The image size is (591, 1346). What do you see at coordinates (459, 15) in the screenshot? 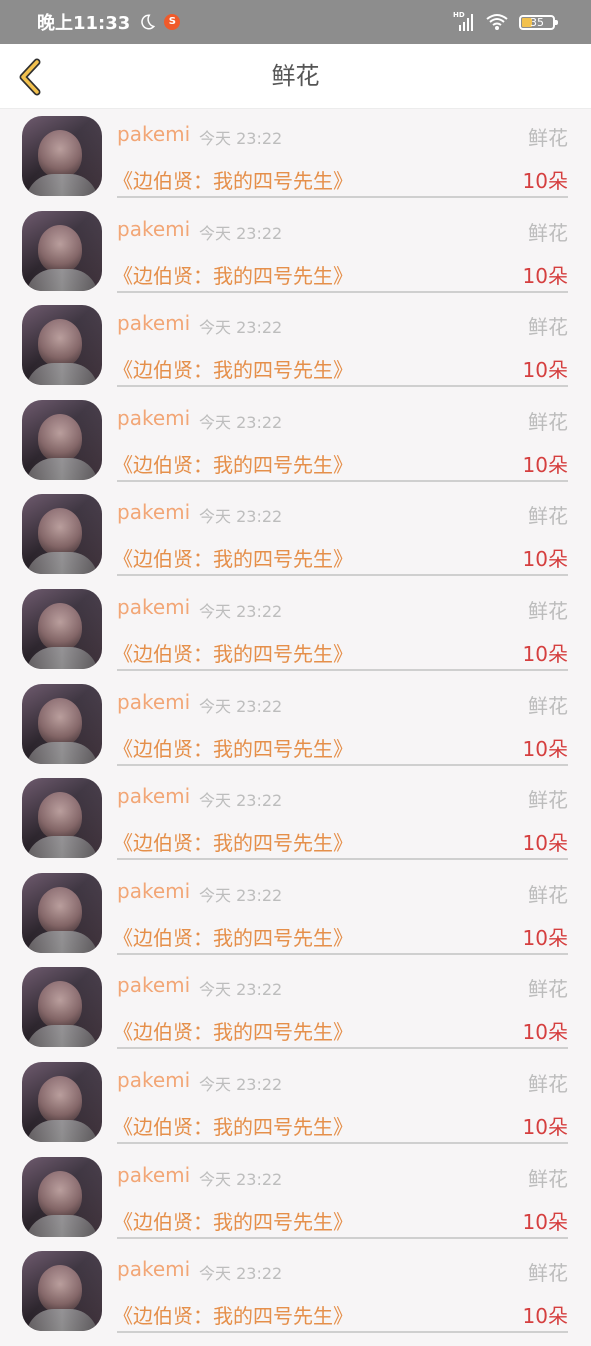
I see `signal-hd-label: HD` at bounding box center [459, 15].